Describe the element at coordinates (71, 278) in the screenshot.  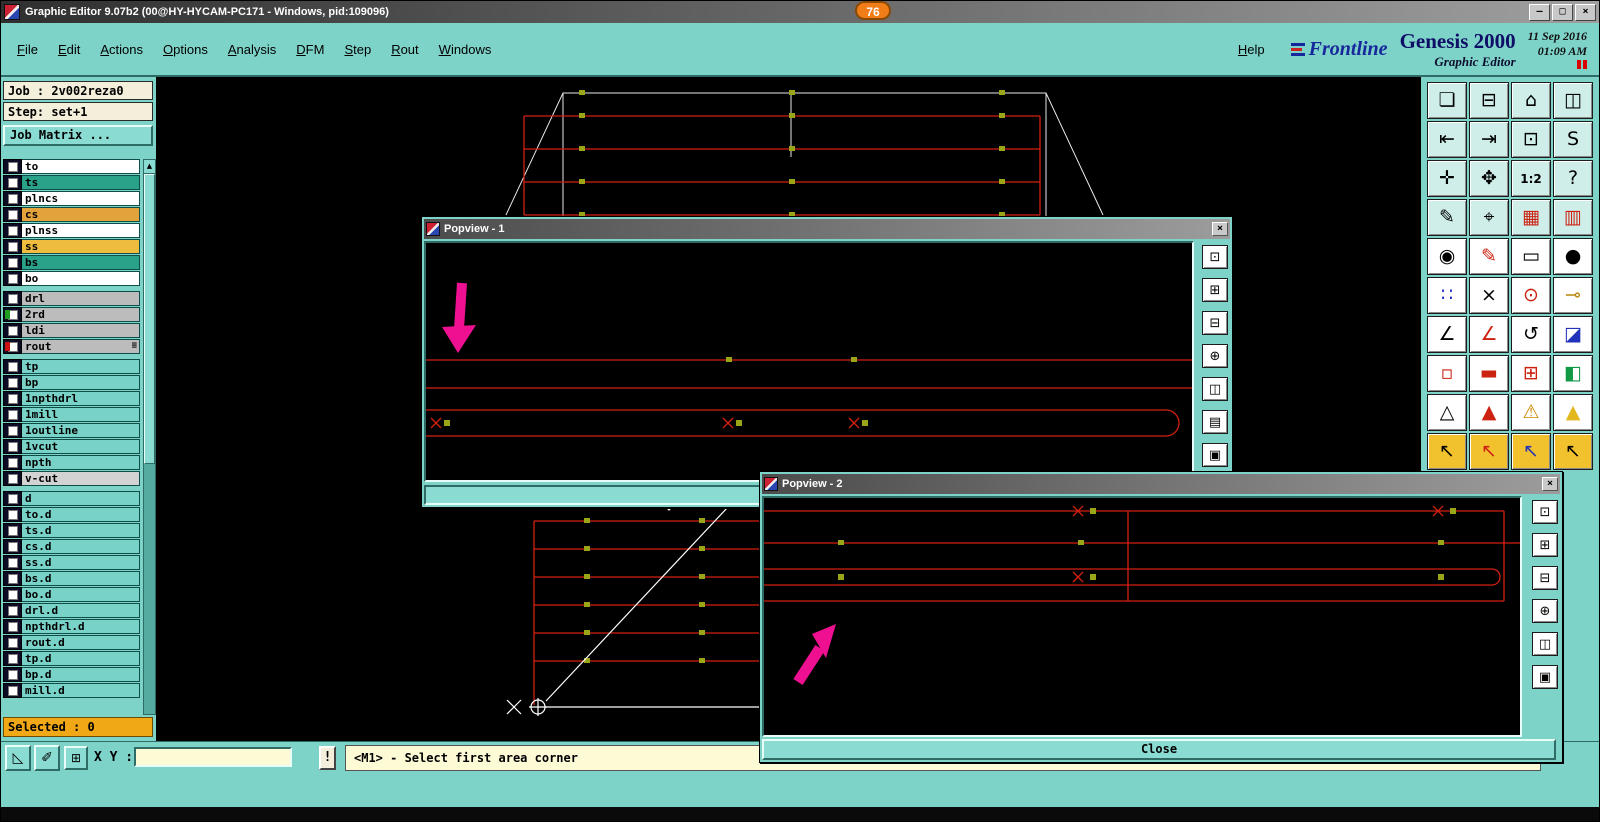
I see `layer-row-bo: bo` at that location.